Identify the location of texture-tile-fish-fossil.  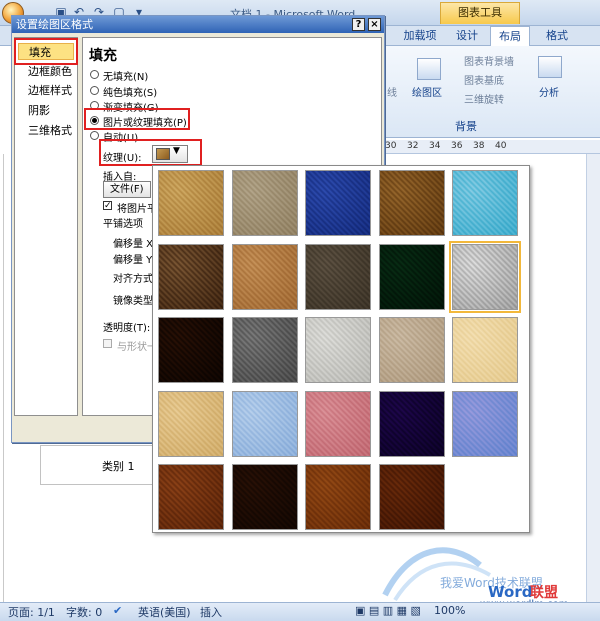
(264, 276).